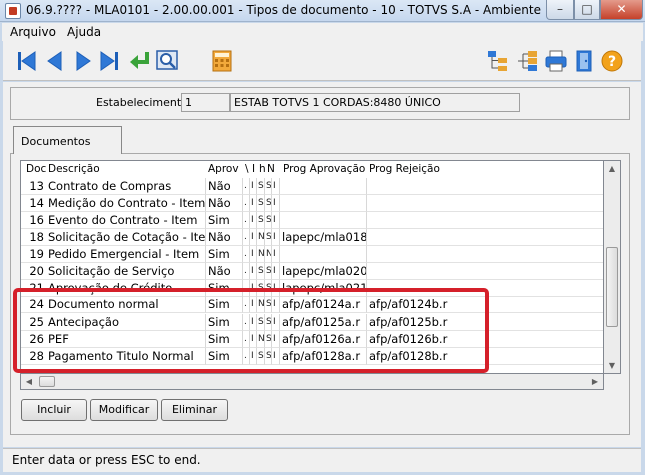 The height and width of the screenshot is (475, 645). Describe the element at coordinates (312, 382) in the screenshot. I see `horizontal-scrollbar: ◀ ▶` at that location.